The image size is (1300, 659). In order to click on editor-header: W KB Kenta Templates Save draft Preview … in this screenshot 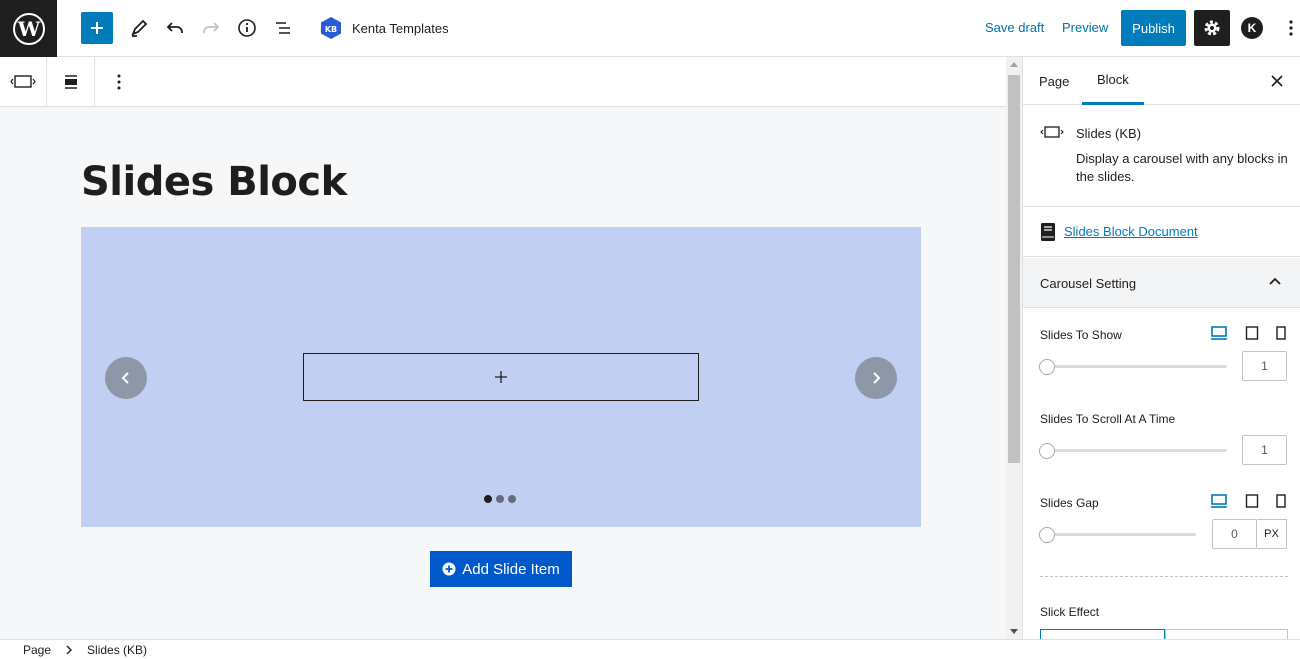, I will do `click(650, 28)`.